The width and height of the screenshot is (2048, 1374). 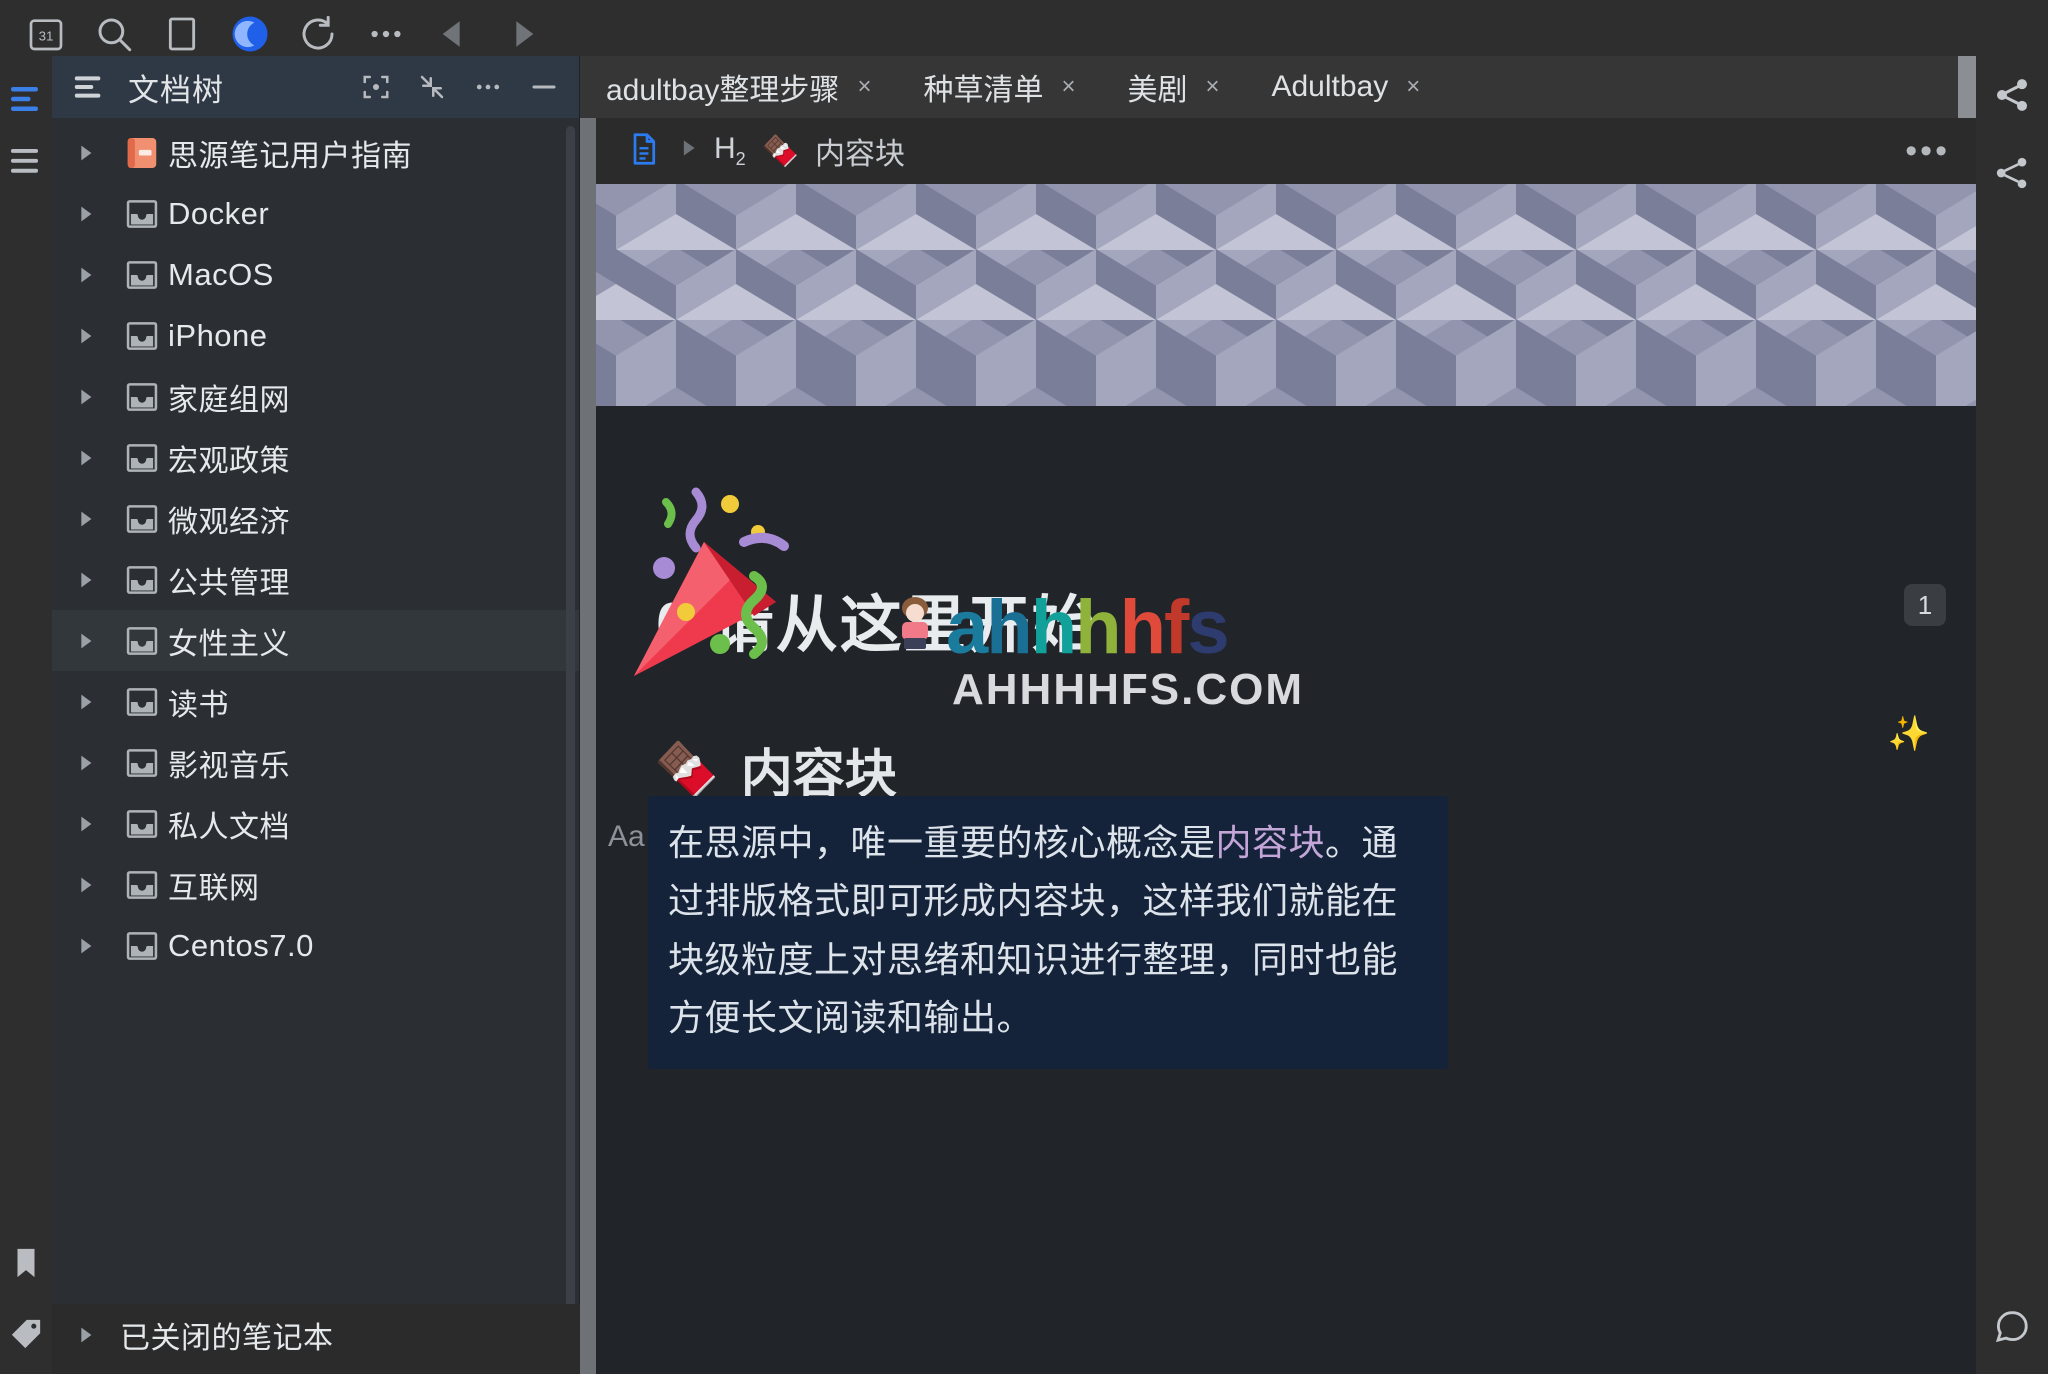 I want to click on book-icon, so click(x=142, y=153).